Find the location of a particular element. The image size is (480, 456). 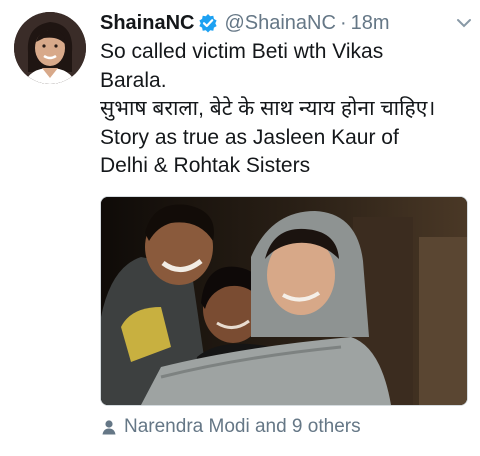

avatar is located at coordinates (50, 48).